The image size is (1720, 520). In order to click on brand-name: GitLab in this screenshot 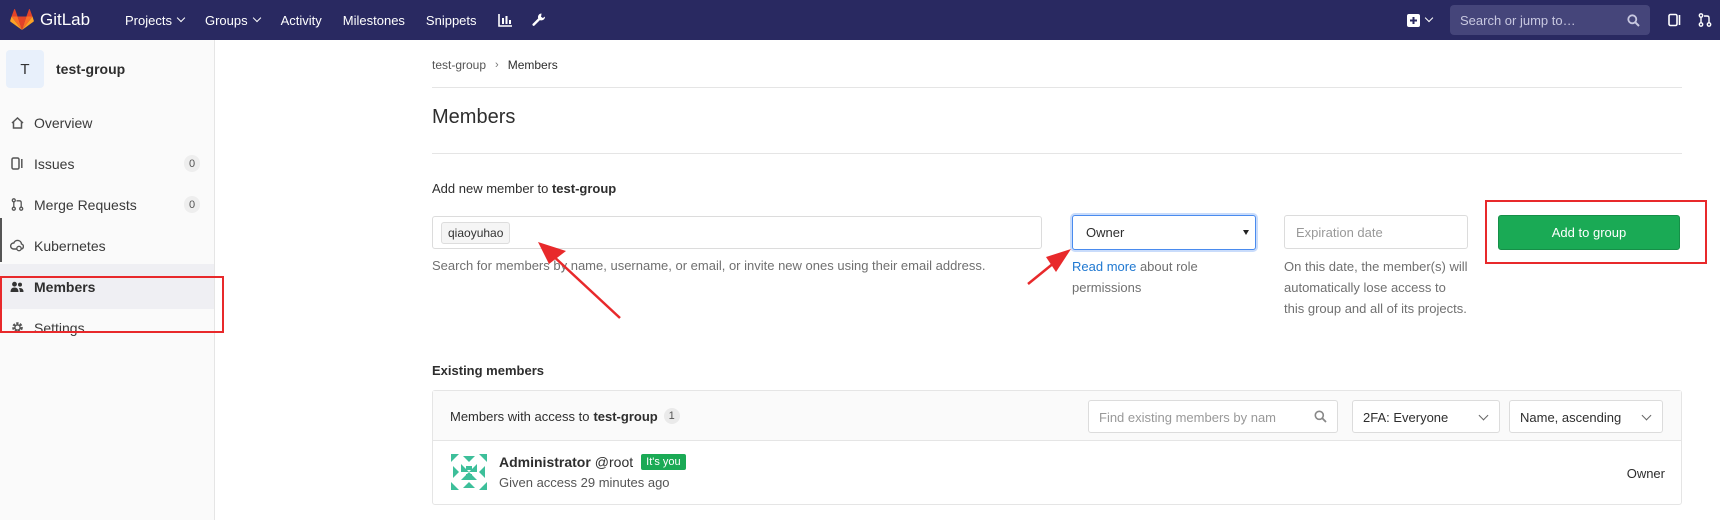, I will do `click(65, 19)`.